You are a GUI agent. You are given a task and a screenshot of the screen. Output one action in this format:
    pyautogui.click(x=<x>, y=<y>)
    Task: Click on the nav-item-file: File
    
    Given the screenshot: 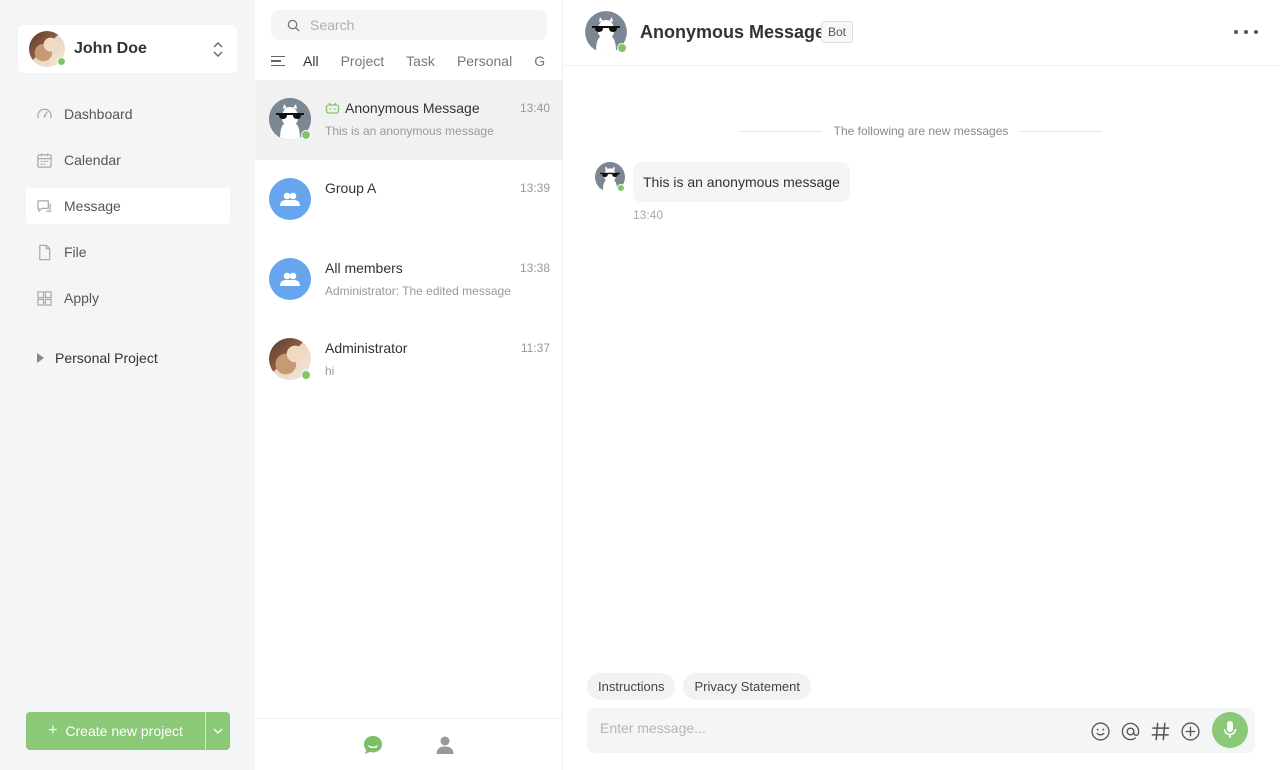 What is the action you would take?
    pyautogui.click(x=128, y=252)
    